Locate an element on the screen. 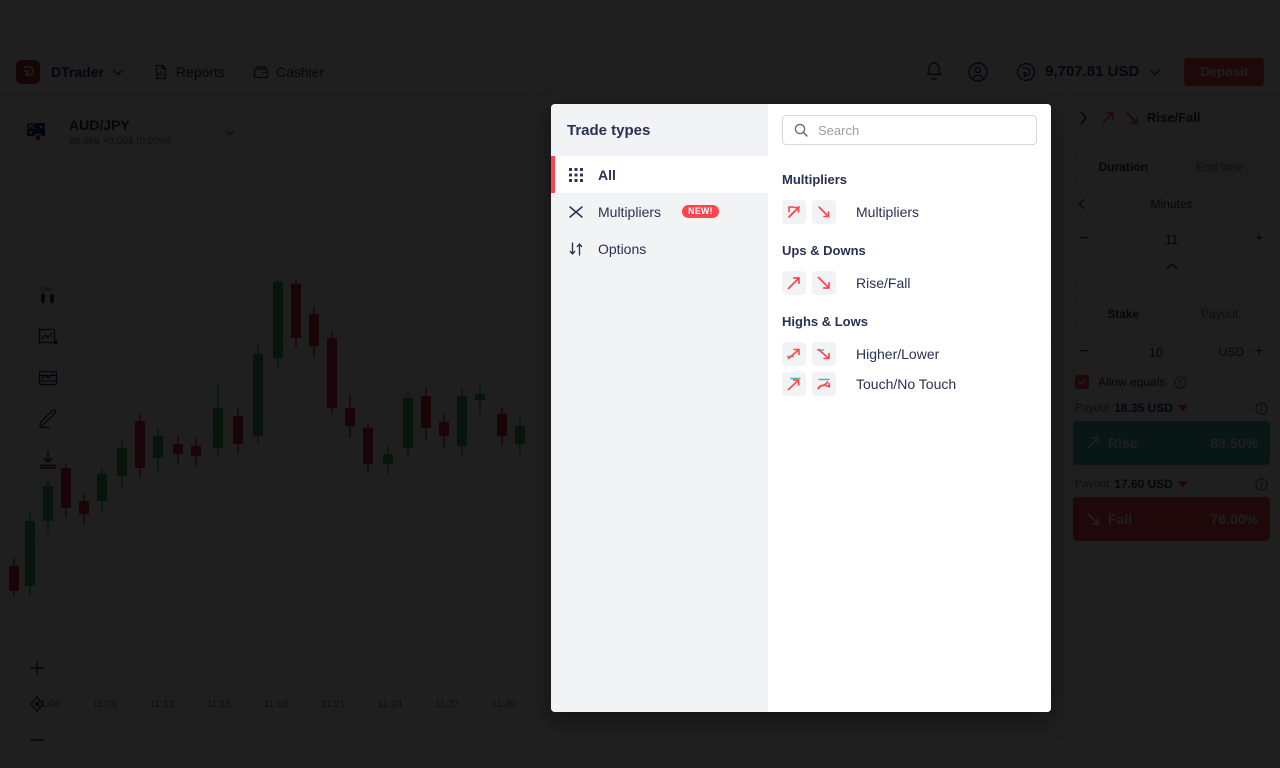  rise-icon is located at coordinates (794, 283).